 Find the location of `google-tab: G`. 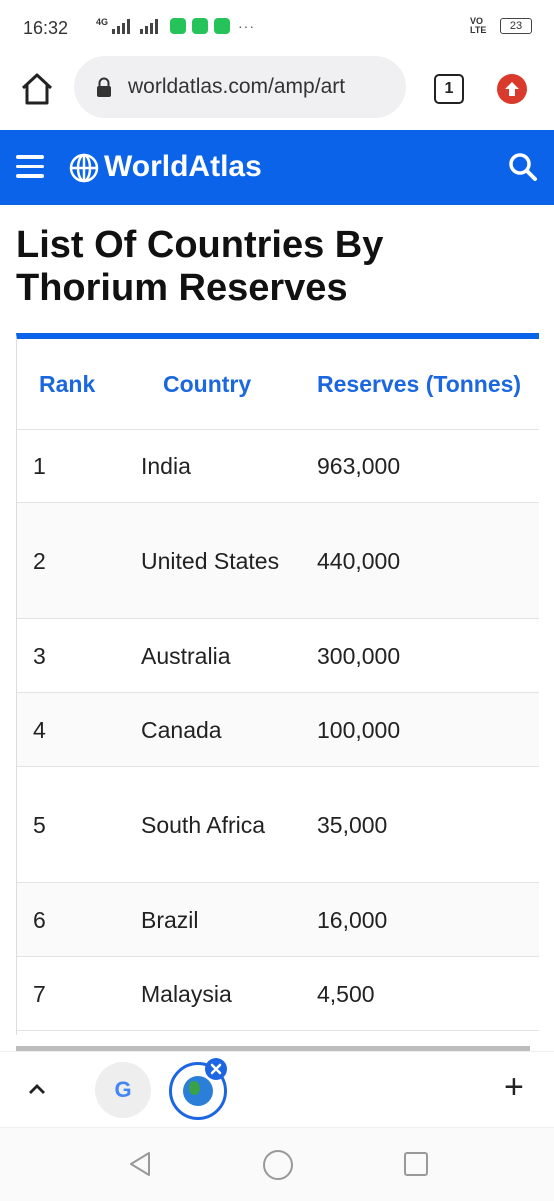

google-tab: G is located at coordinates (123, 1090).